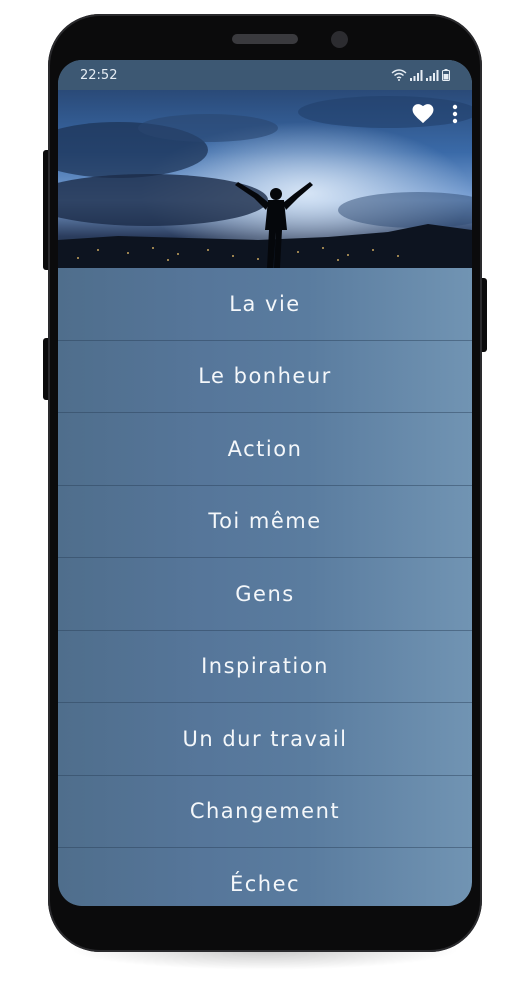  I want to click on list-item: Un dur travail, so click(265, 739).